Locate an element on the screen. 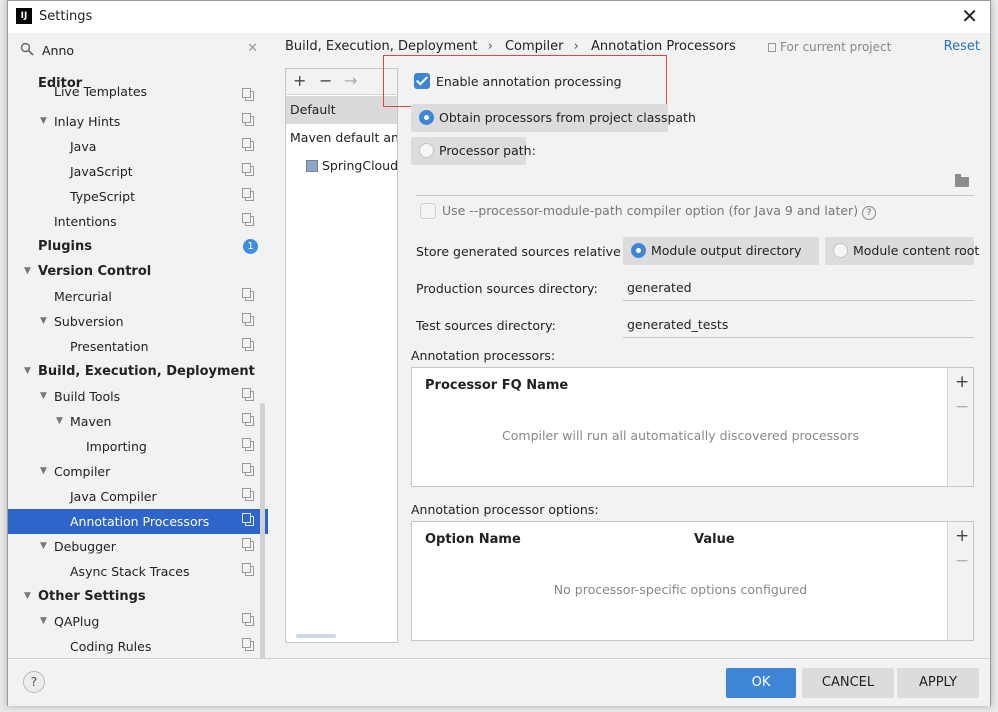  add-profile-button: + is located at coordinates (299, 81).